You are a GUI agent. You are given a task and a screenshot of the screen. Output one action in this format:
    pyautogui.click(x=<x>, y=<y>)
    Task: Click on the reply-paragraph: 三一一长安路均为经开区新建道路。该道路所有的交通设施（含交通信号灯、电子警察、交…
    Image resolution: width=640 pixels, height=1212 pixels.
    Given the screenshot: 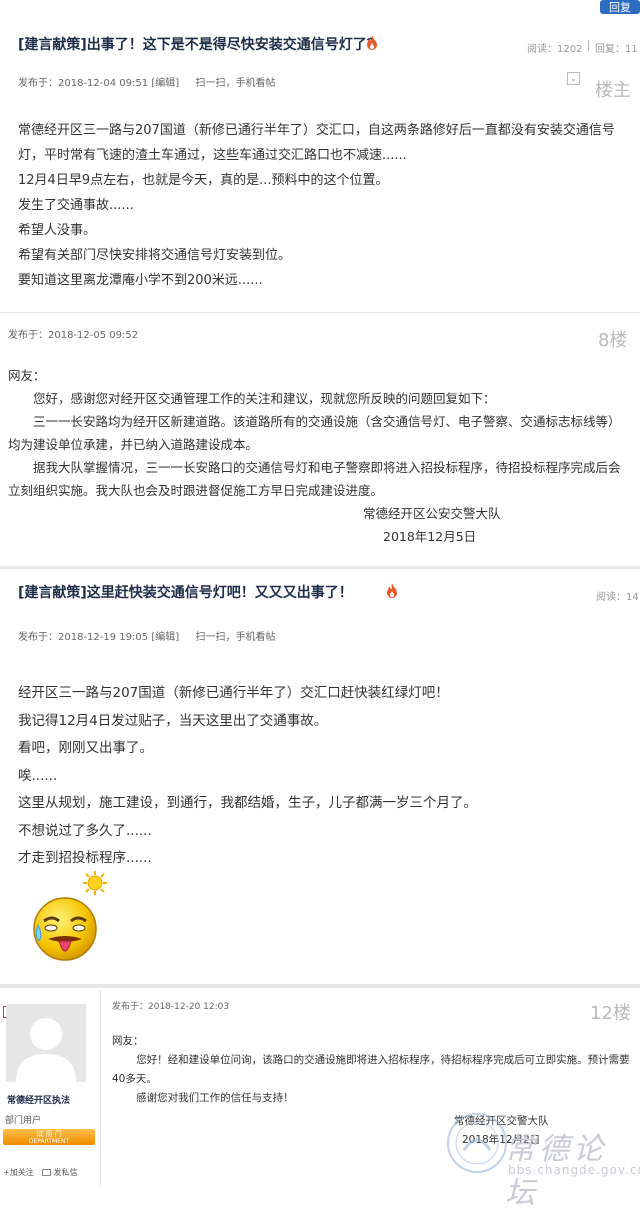 What is the action you would take?
    pyautogui.click(x=314, y=433)
    